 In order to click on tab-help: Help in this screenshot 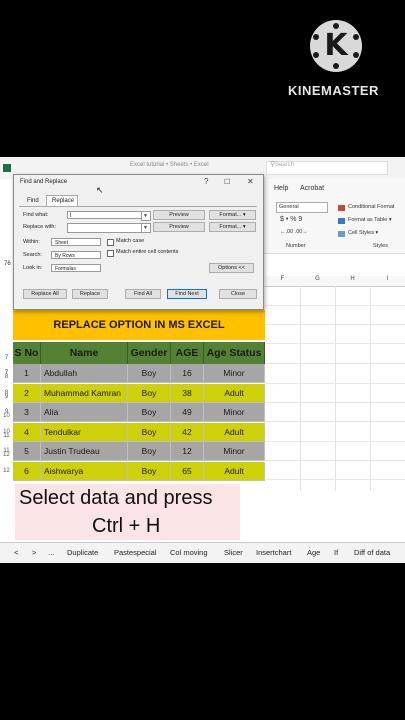, I will do `click(281, 188)`.